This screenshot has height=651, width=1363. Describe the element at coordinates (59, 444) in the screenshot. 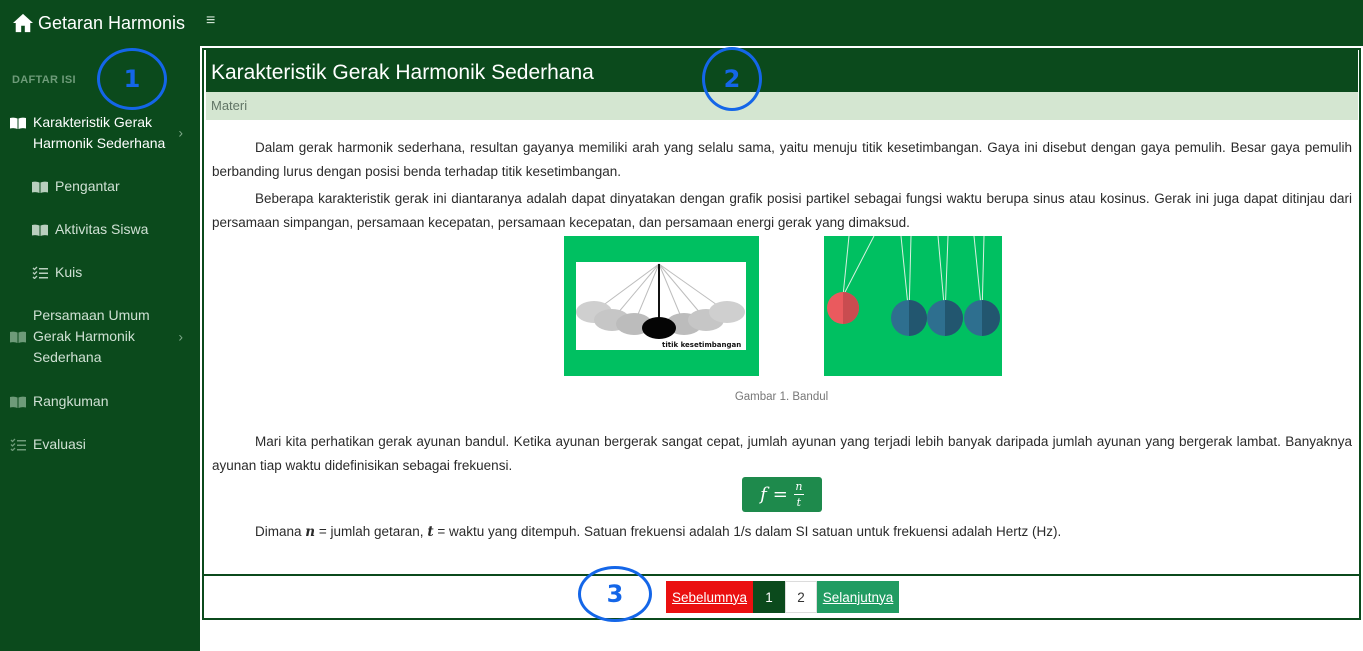

I see `sidebar-item-label: Evaluasi` at that location.